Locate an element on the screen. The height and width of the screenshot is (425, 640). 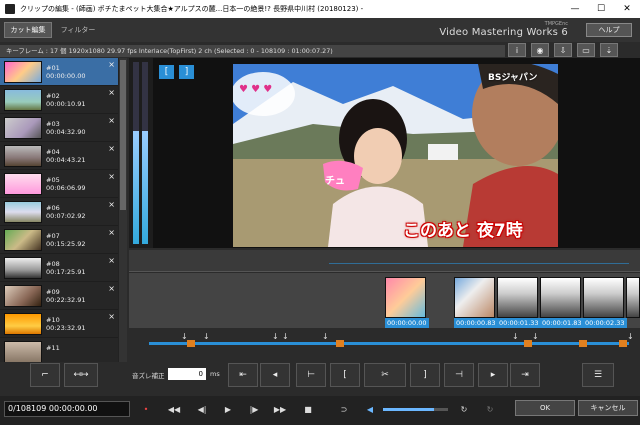
redo-icon: ↻ is located at coordinates (490, 409).